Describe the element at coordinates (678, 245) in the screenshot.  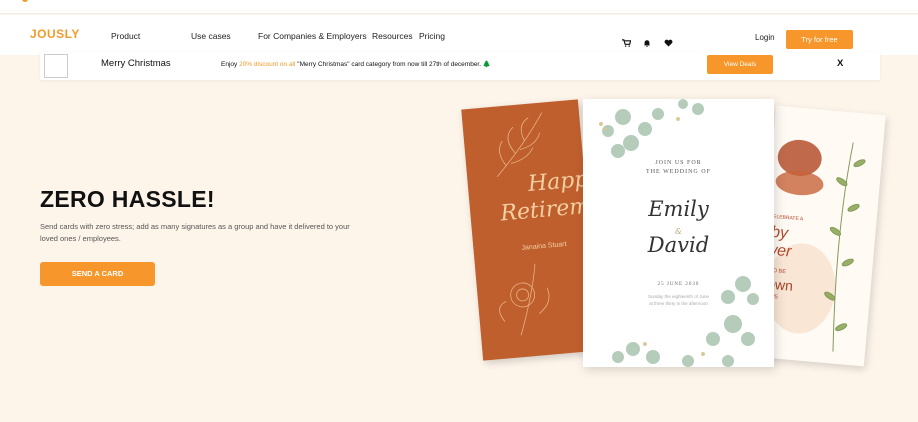
I see `wedding-name-2: David` at that location.